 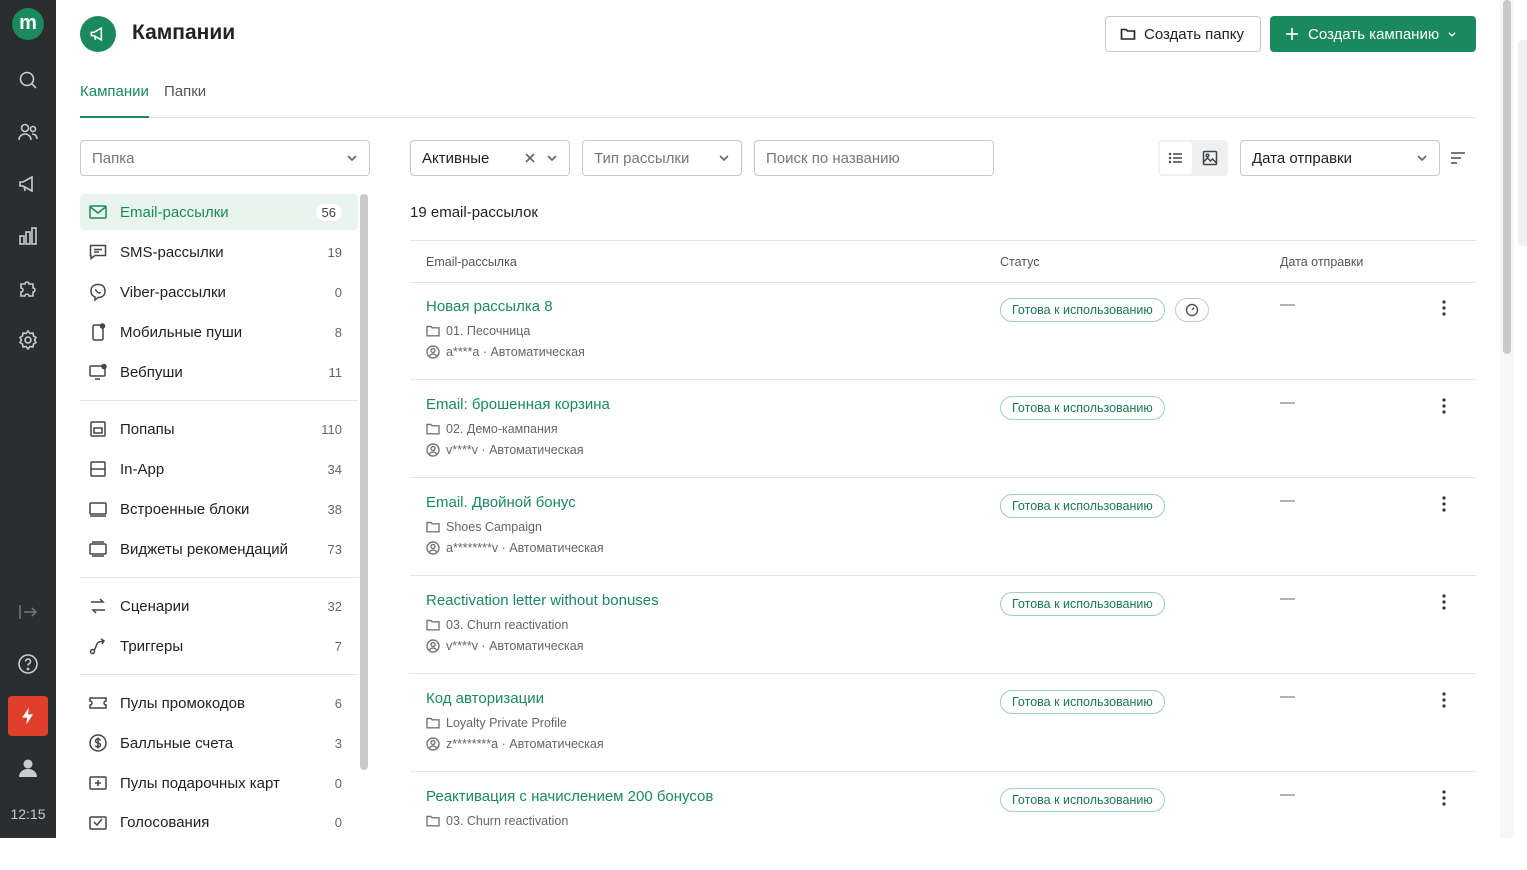 What do you see at coordinates (147, 429) in the screenshot?
I see `nav-item-label: Попапы` at bounding box center [147, 429].